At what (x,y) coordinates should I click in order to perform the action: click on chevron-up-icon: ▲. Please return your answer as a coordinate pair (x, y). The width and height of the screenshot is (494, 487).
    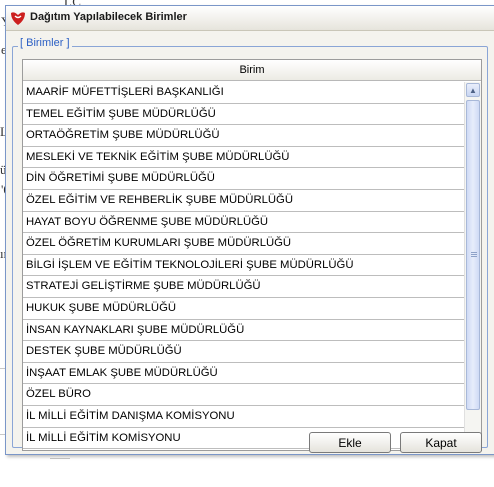
    Looking at the image, I should click on (473, 90).